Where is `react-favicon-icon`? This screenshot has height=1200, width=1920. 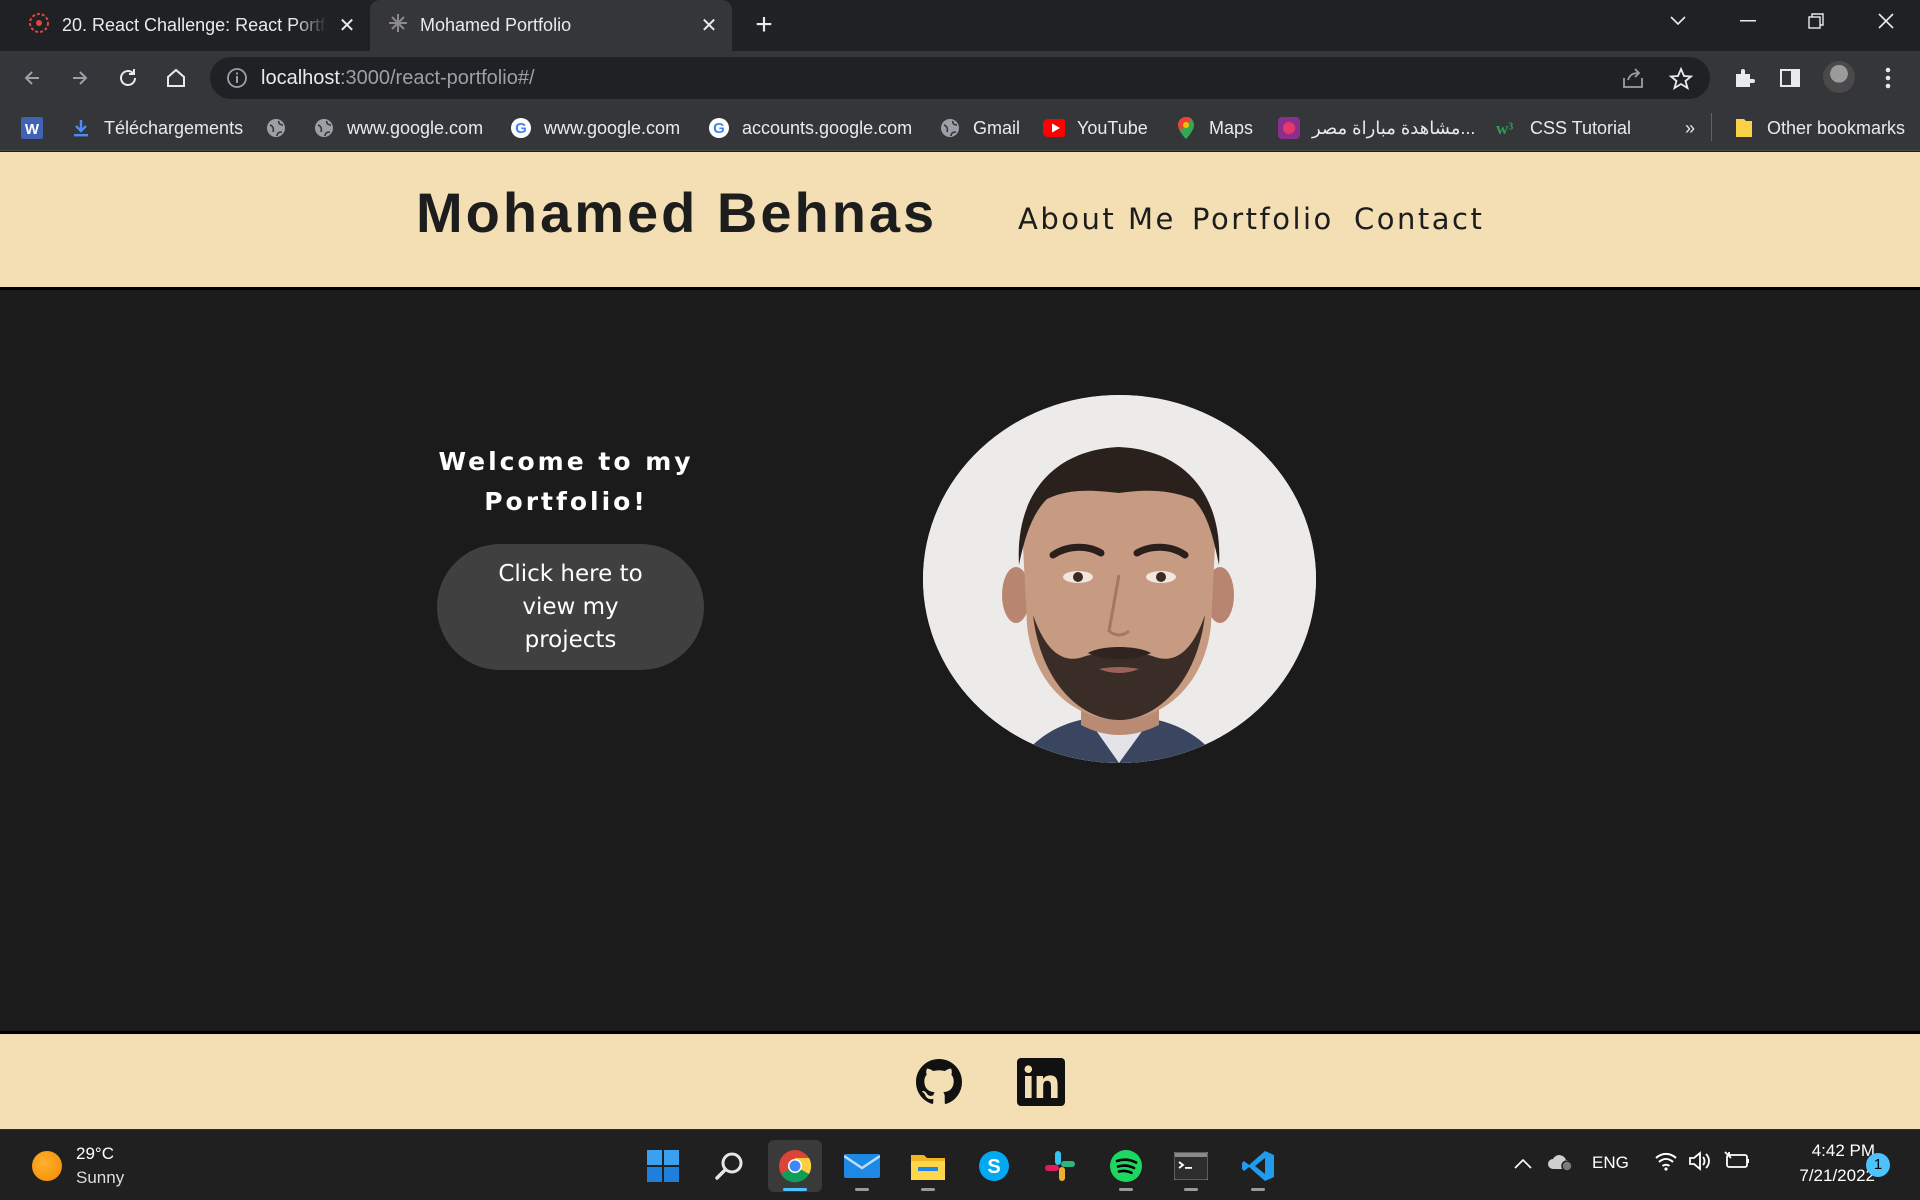 react-favicon-icon is located at coordinates (39, 25).